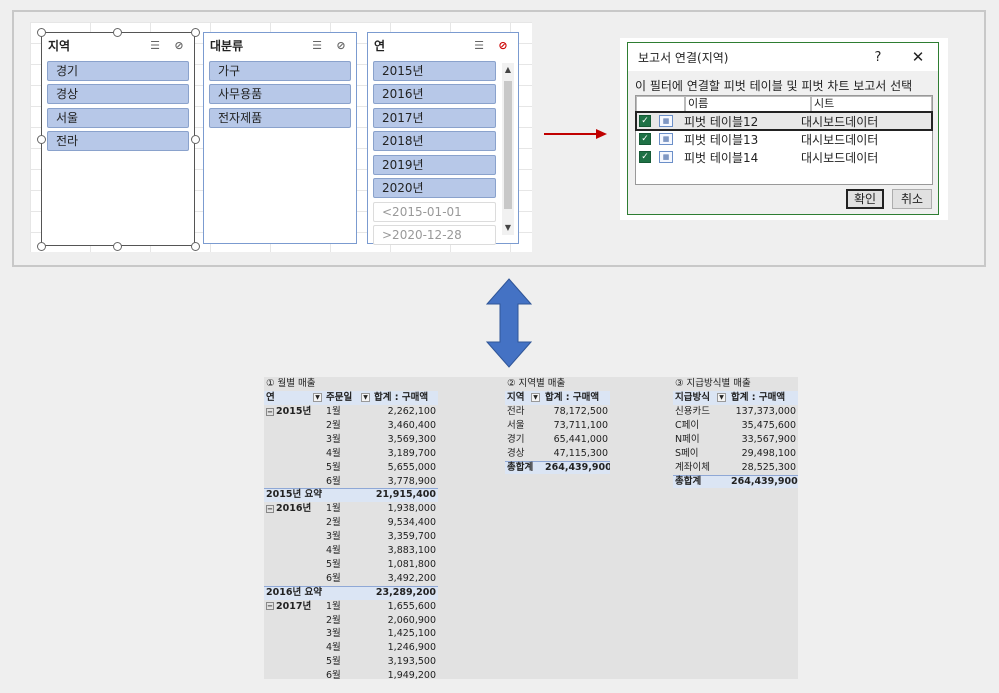 Image resolution: width=999 pixels, height=693 pixels. What do you see at coordinates (434, 117) in the screenshot?
I see `slicer-item: 2017년` at bounding box center [434, 117].